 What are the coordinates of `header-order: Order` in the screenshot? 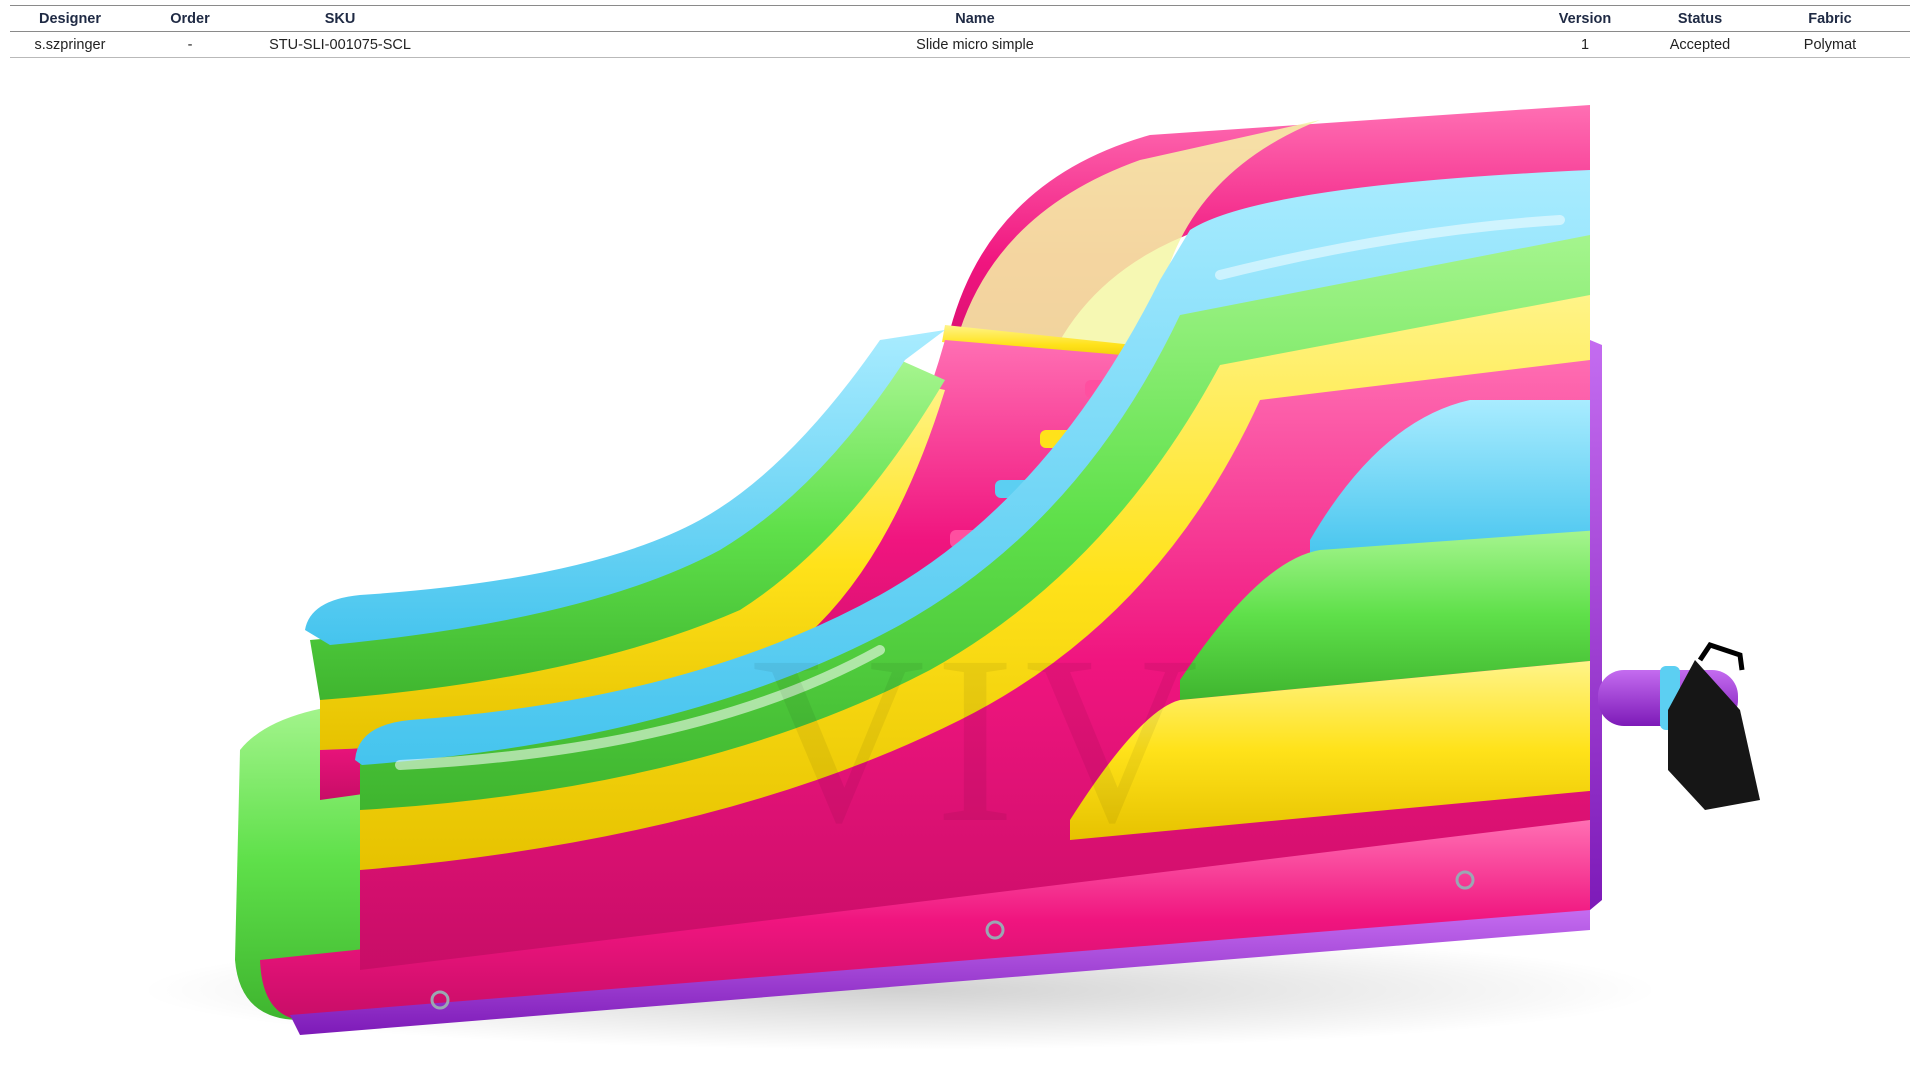 It's located at (190, 18).